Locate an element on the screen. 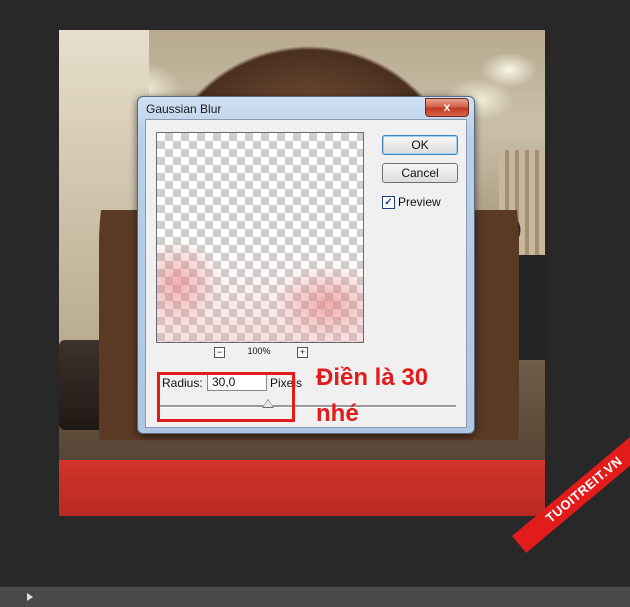  zoom-level: 100% is located at coordinates (259, 351).